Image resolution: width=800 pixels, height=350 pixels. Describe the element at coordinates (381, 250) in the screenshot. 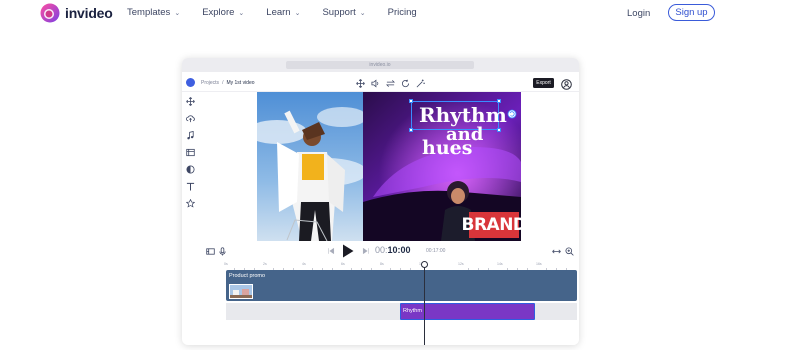

I see `current-time-prefix: 00:` at that location.